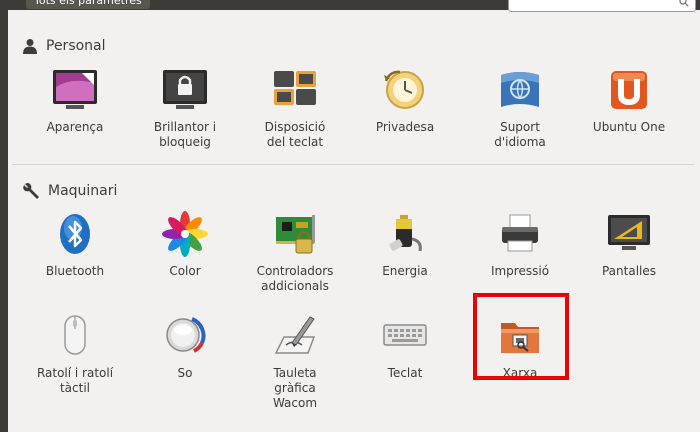 The width and height of the screenshot is (700, 432). I want to click on settings-item-label: Color, so click(185, 271).